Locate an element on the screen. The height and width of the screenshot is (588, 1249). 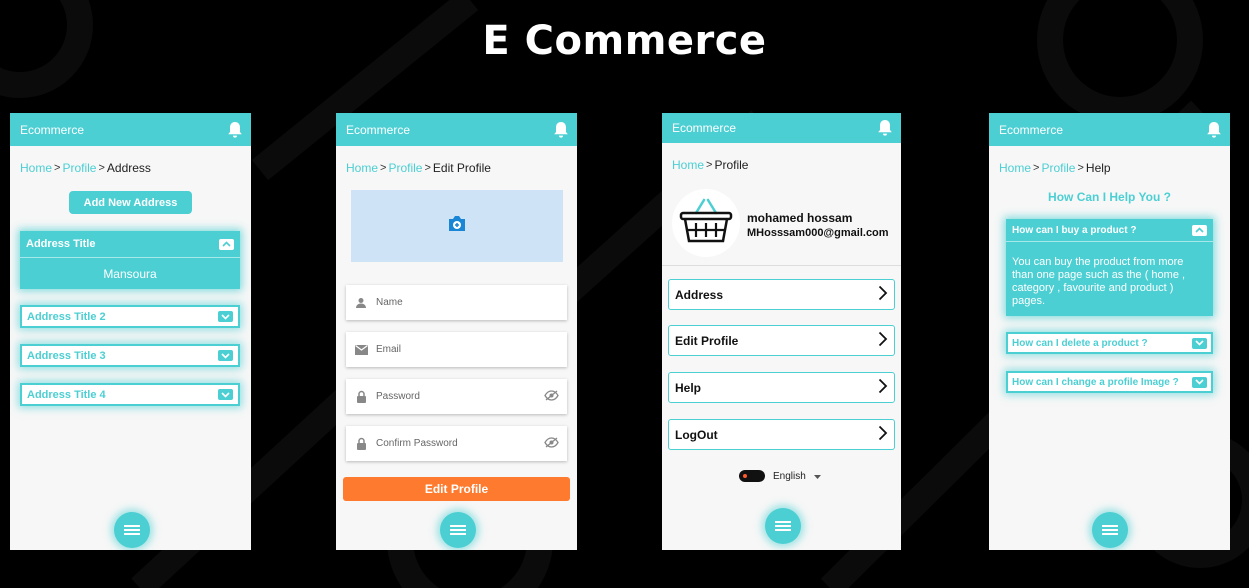
menu-item-address: Address is located at coordinates (781, 294).